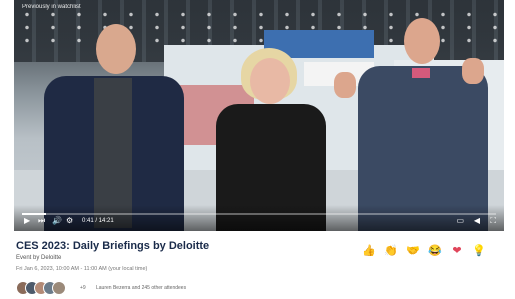  Describe the element at coordinates (59, 288) in the screenshot. I see `avatar` at that location.